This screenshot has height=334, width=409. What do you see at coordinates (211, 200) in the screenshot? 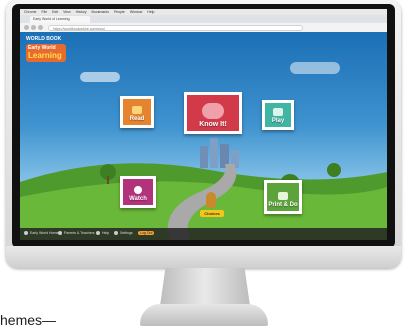
I see `mascot-character` at bounding box center [211, 200].